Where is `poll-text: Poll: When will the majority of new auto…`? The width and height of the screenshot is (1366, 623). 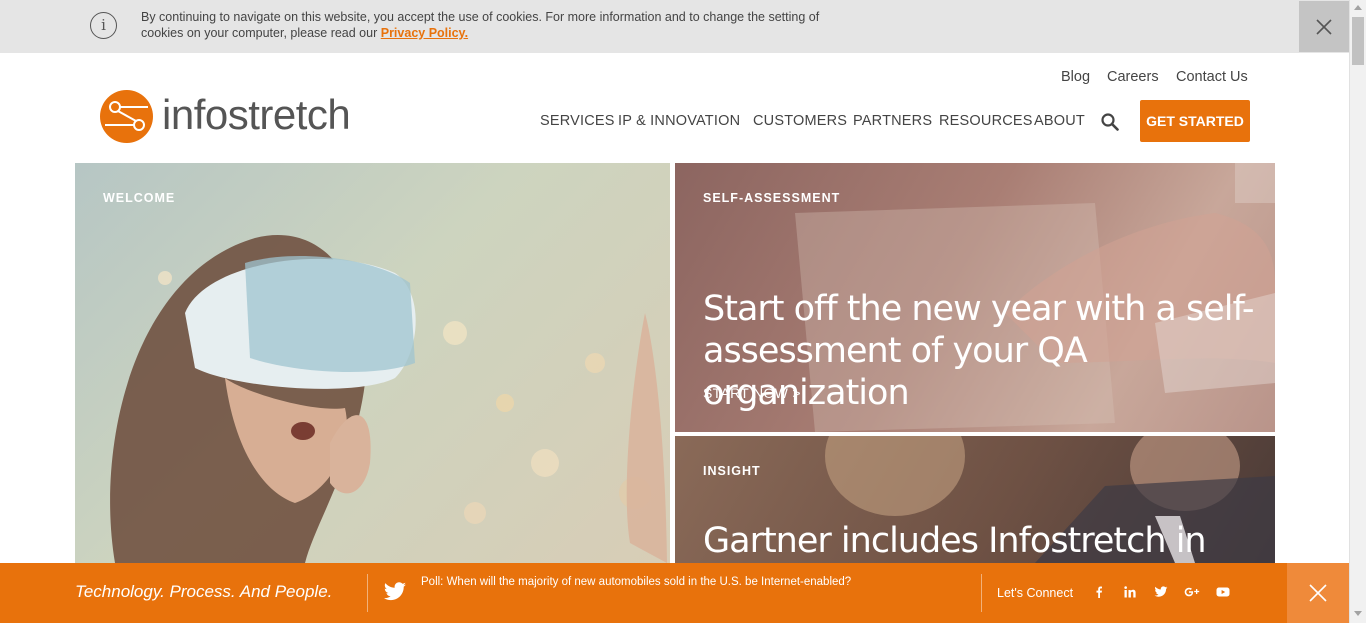 poll-text: Poll: When will the majority of new auto… is located at coordinates (636, 582).